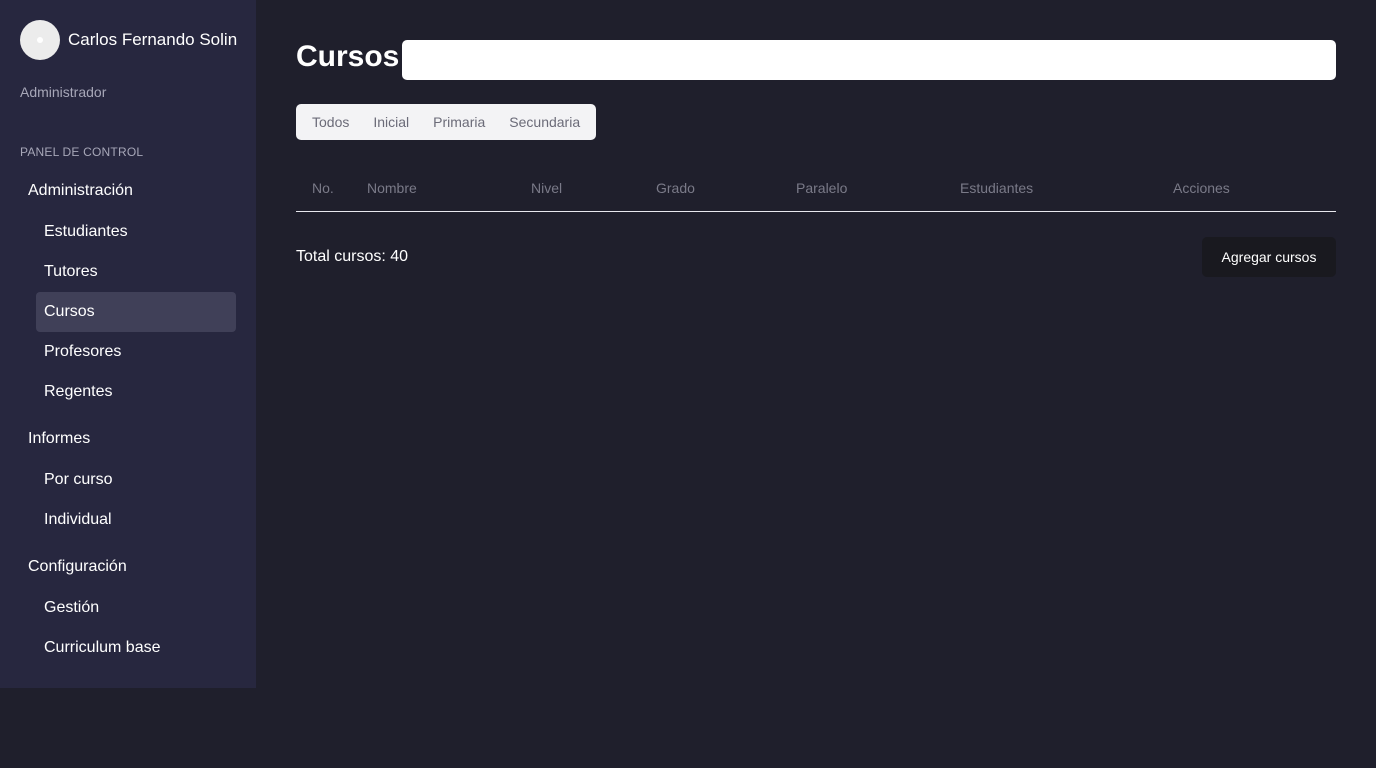 The width and height of the screenshot is (1376, 768). Describe the element at coordinates (136, 480) in the screenshot. I see `sidebar-item-por-curso: Por curso` at that location.